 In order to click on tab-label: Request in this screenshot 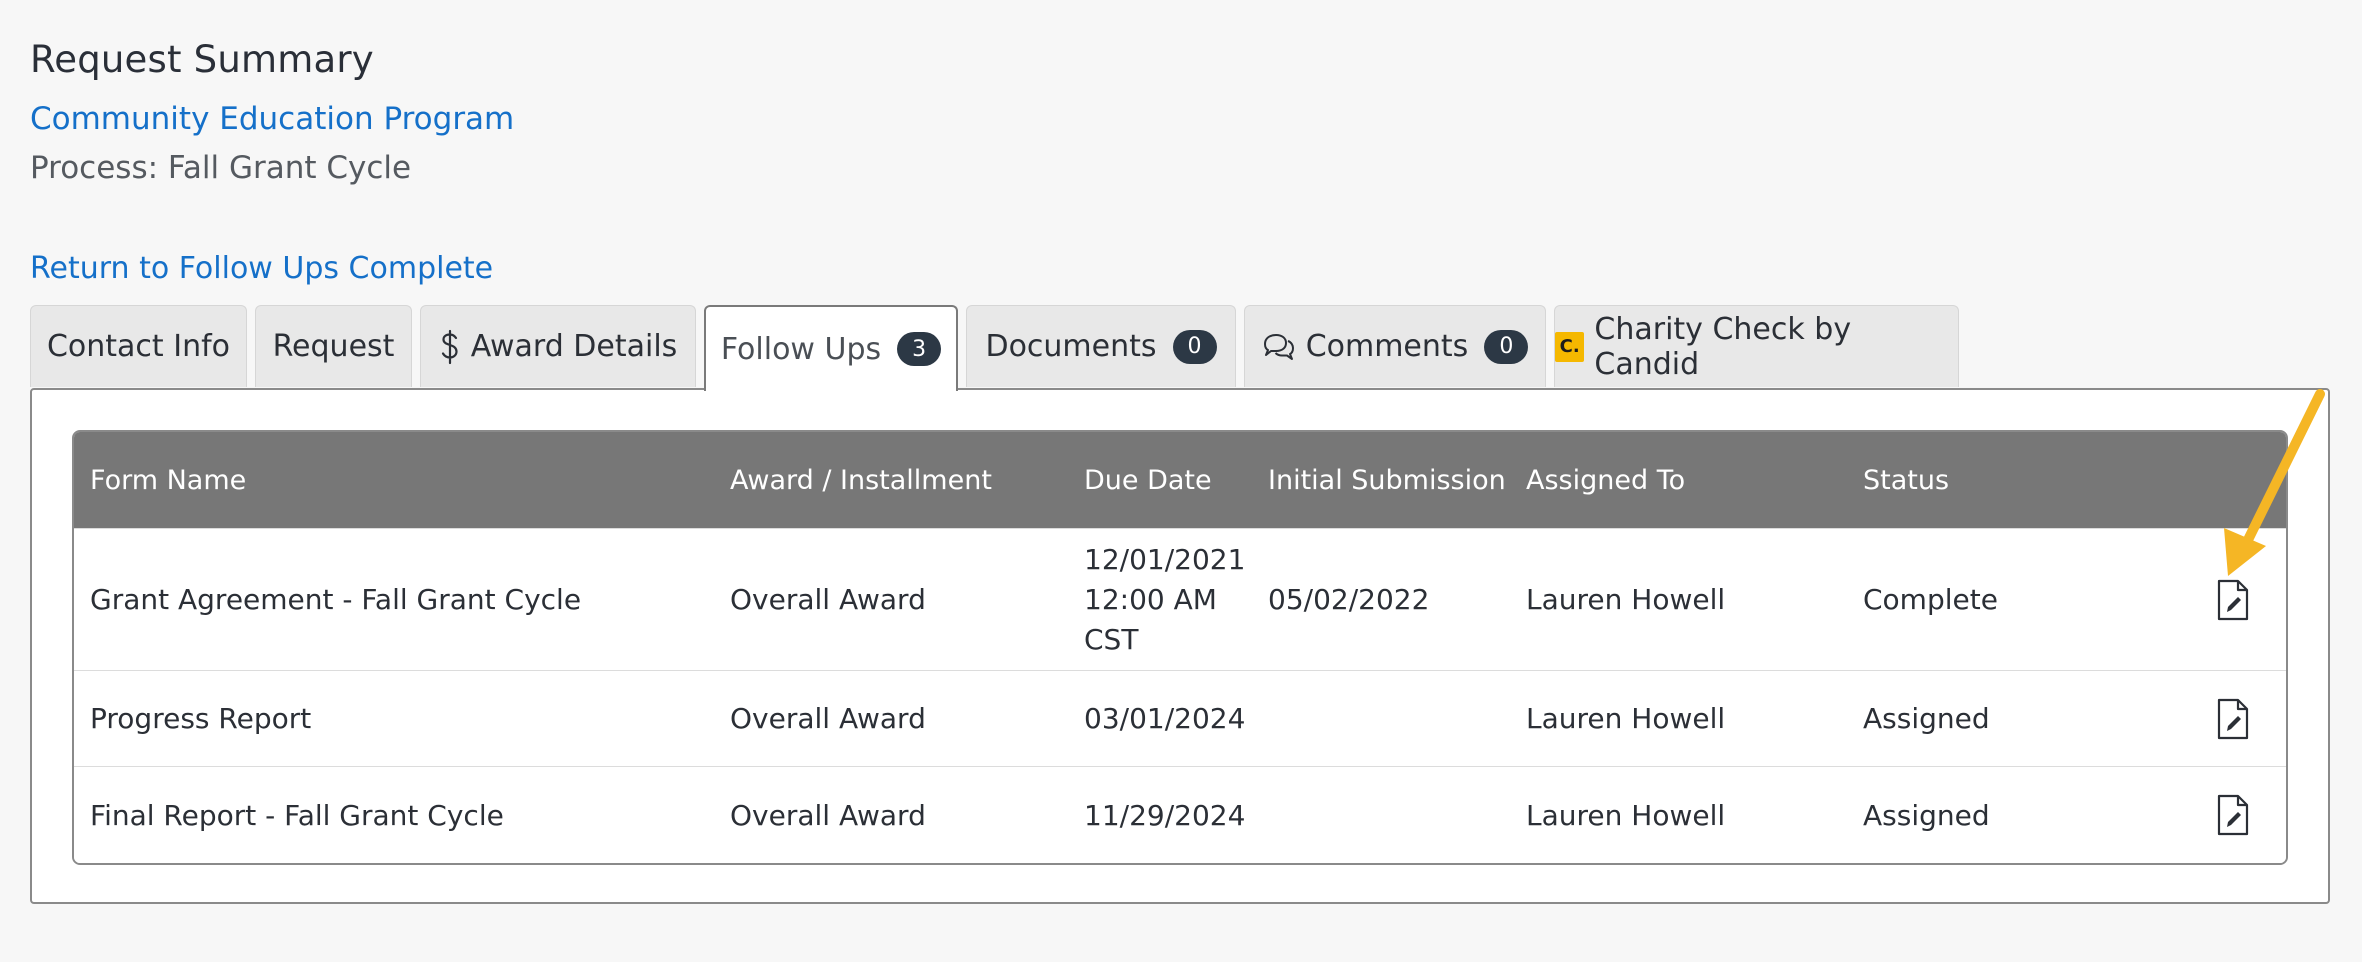, I will do `click(333, 346)`.